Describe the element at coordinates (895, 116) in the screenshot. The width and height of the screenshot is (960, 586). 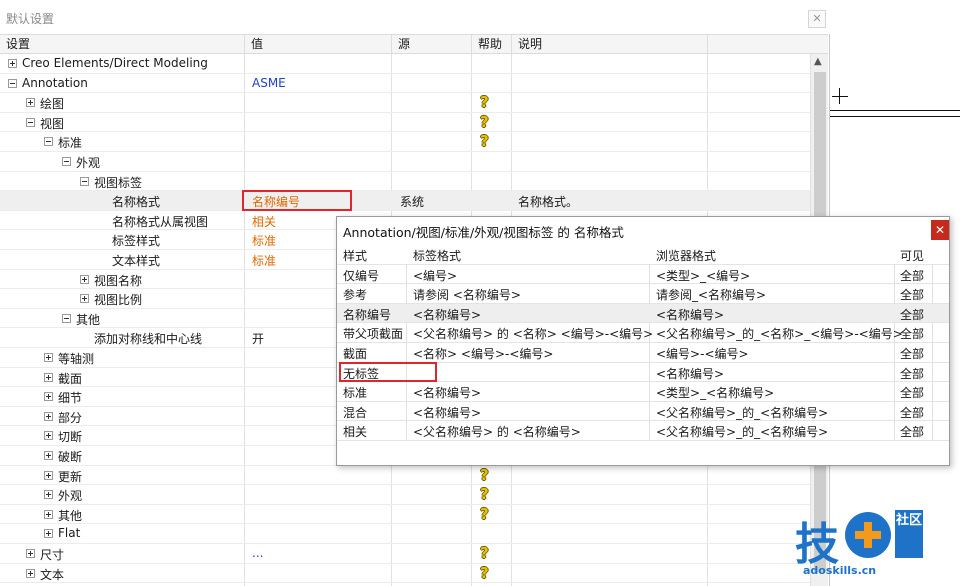
I see `canvas-line` at that location.